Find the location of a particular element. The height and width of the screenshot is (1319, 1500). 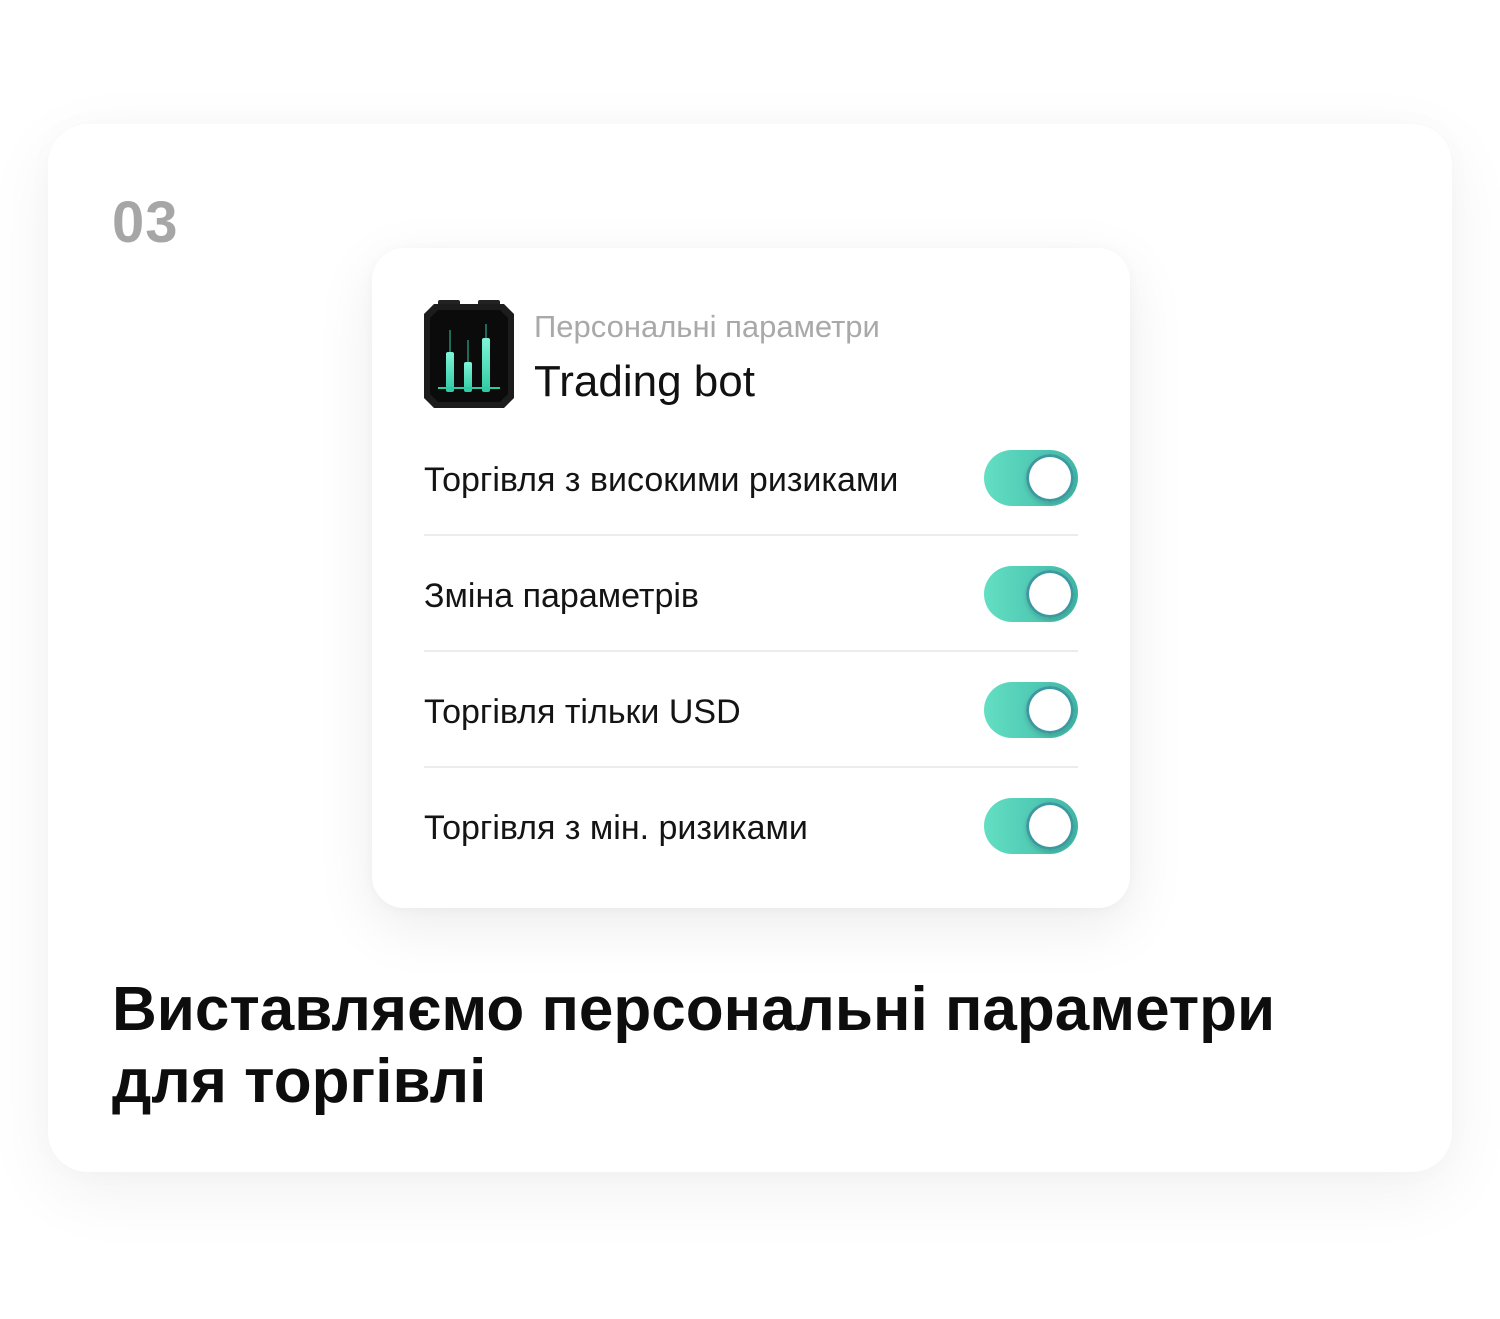

panel-title: Trading bot is located at coordinates (644, 381).